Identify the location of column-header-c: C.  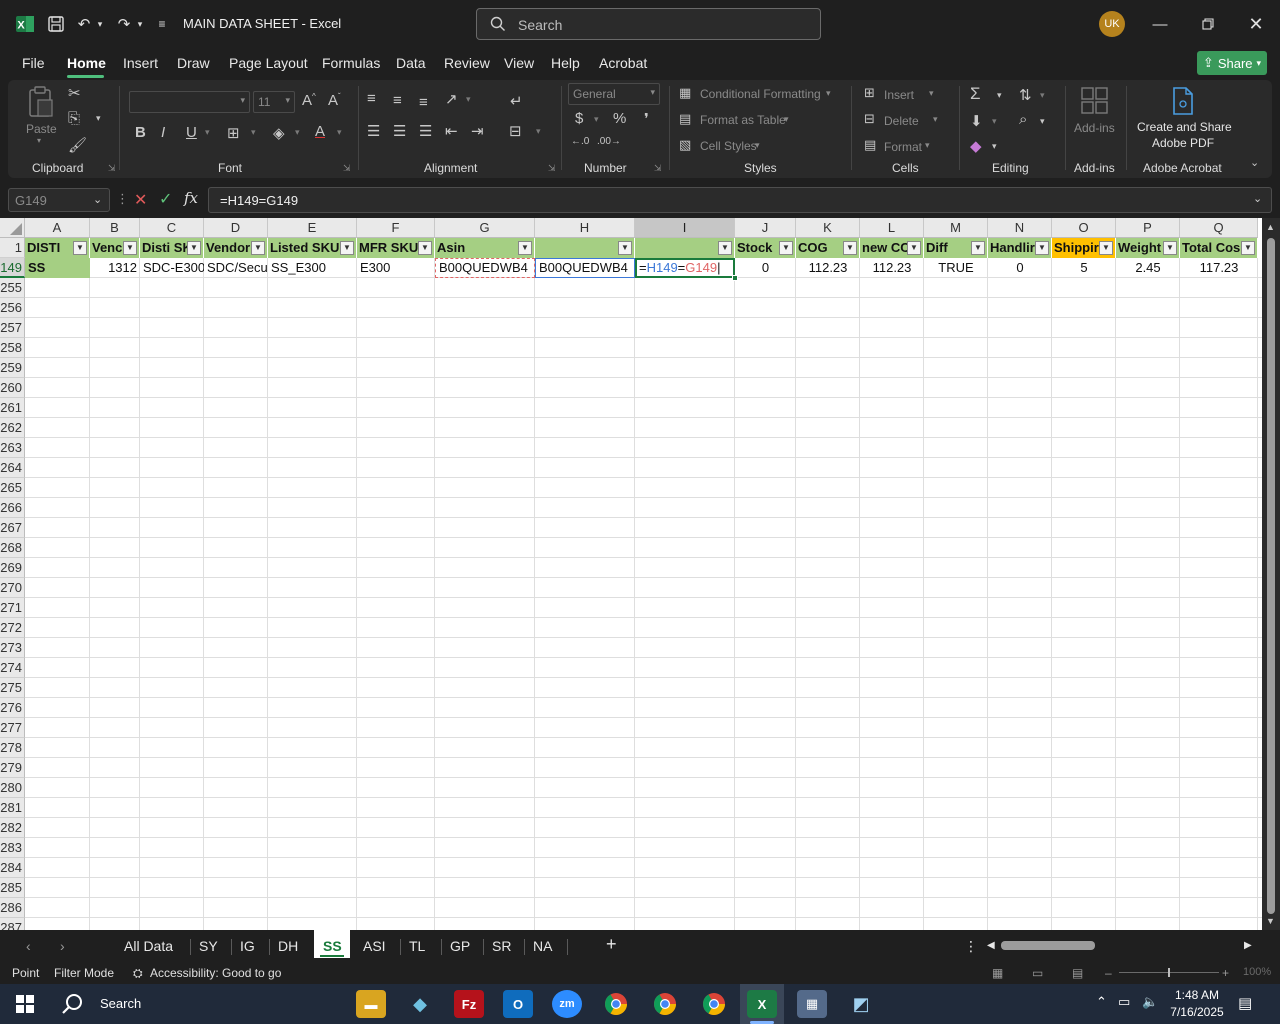
(172, 228).